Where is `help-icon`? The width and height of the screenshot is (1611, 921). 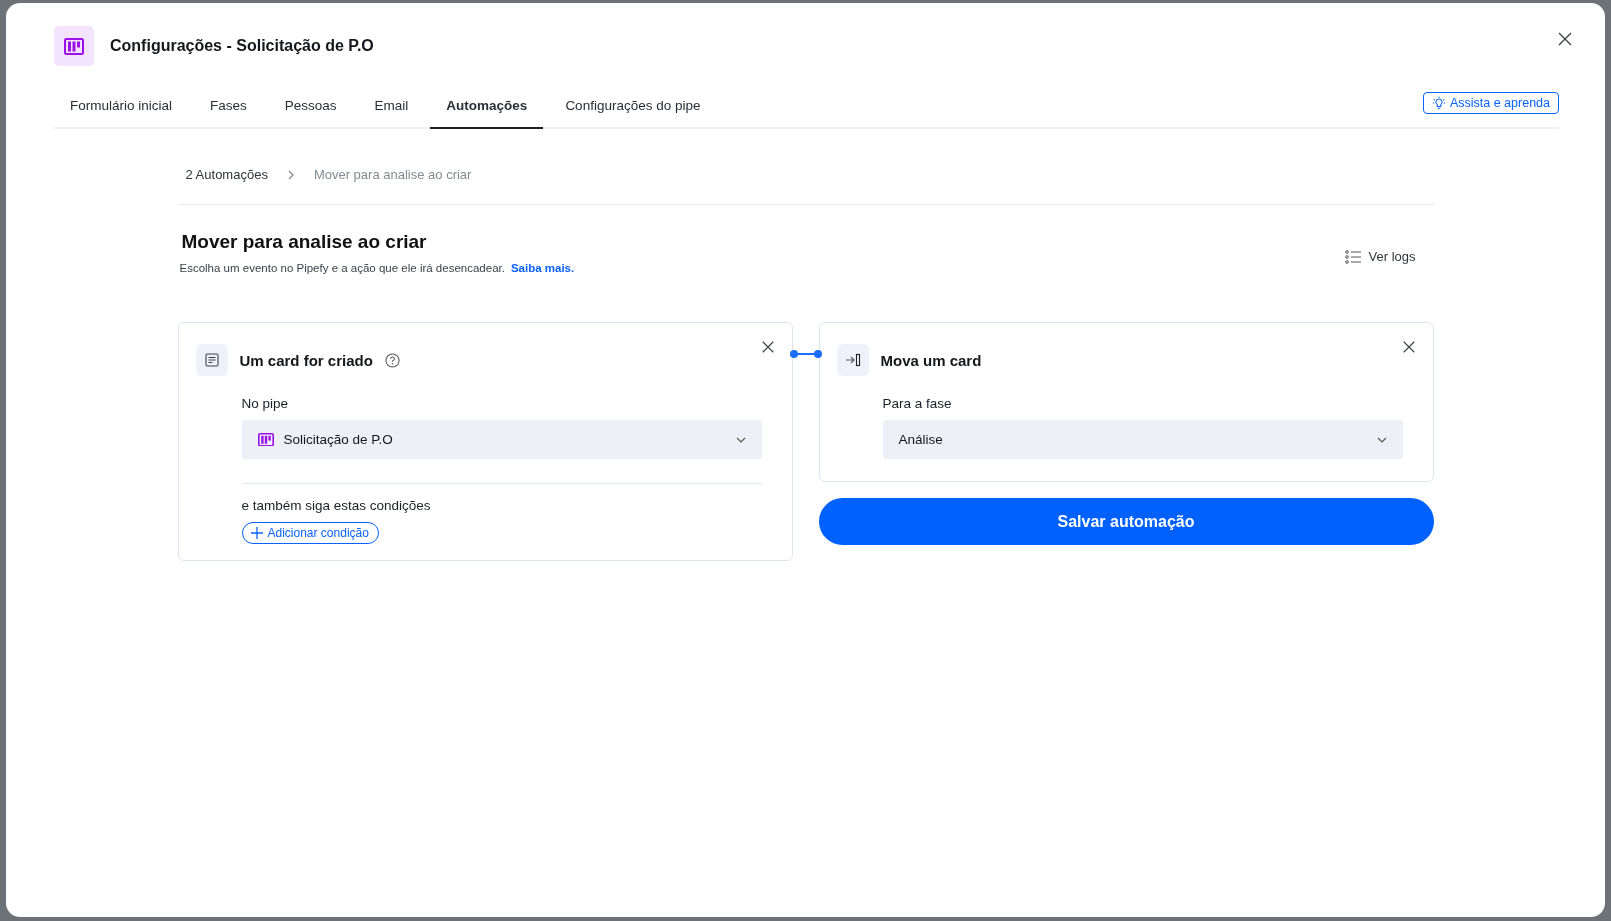 help-icon is located at coordinates (392, 360).